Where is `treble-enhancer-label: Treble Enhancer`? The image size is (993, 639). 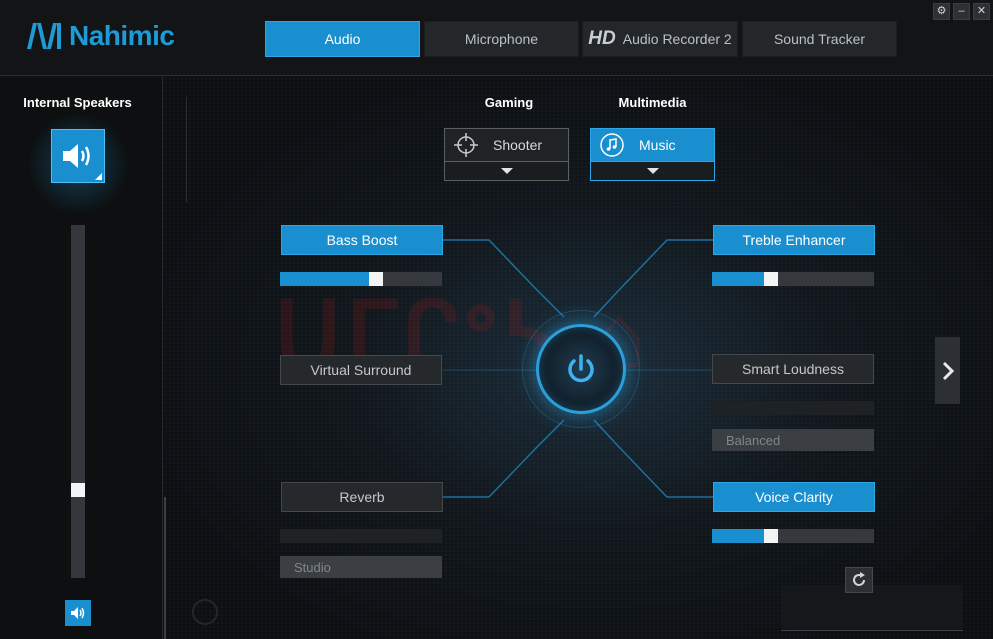 treble-enhancer-label: Treble Enhancer is located at coordinates (794, 240).